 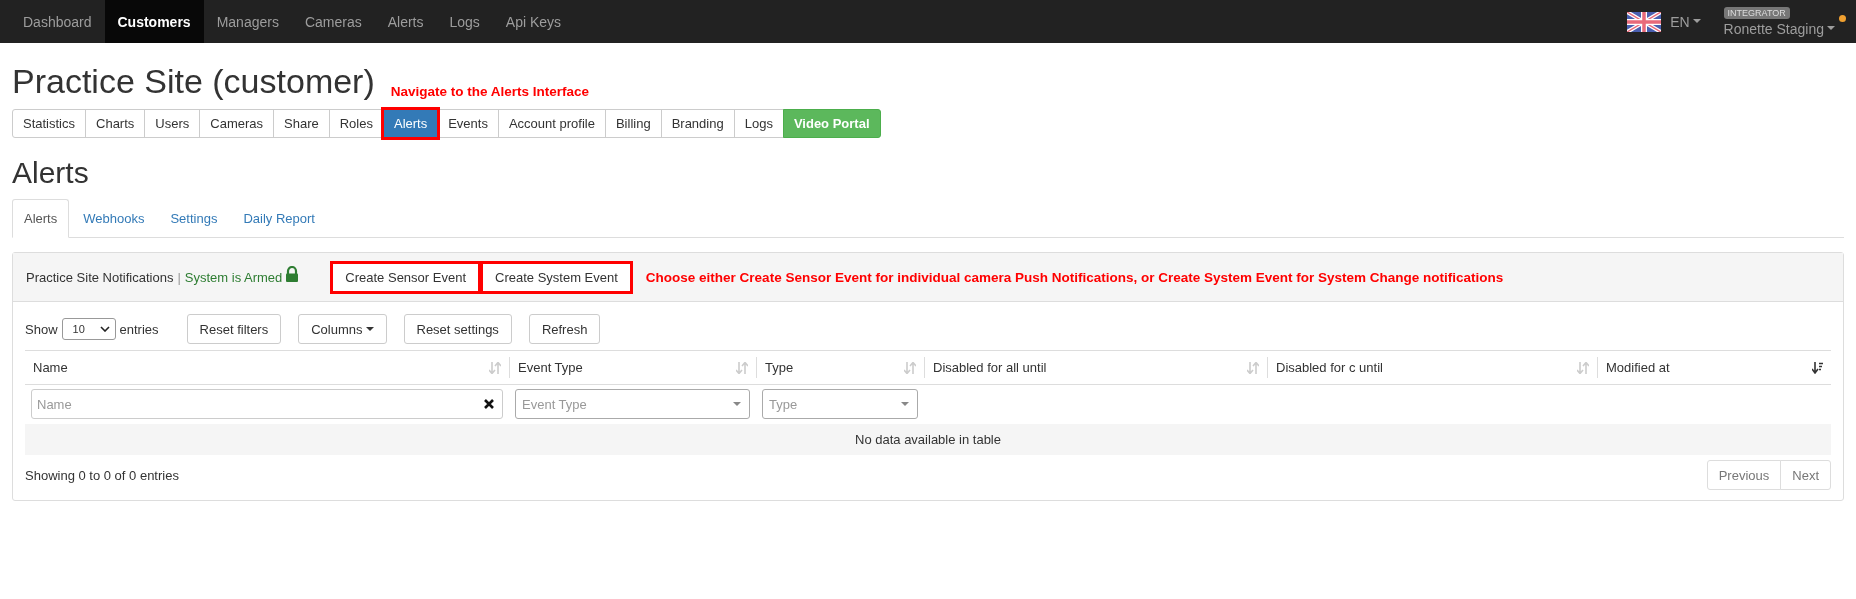 What do you see at coordinates (1432, 367) in the screenshot?
I see `column-header: Disabled for c until` at bounding box center [1432, 367].